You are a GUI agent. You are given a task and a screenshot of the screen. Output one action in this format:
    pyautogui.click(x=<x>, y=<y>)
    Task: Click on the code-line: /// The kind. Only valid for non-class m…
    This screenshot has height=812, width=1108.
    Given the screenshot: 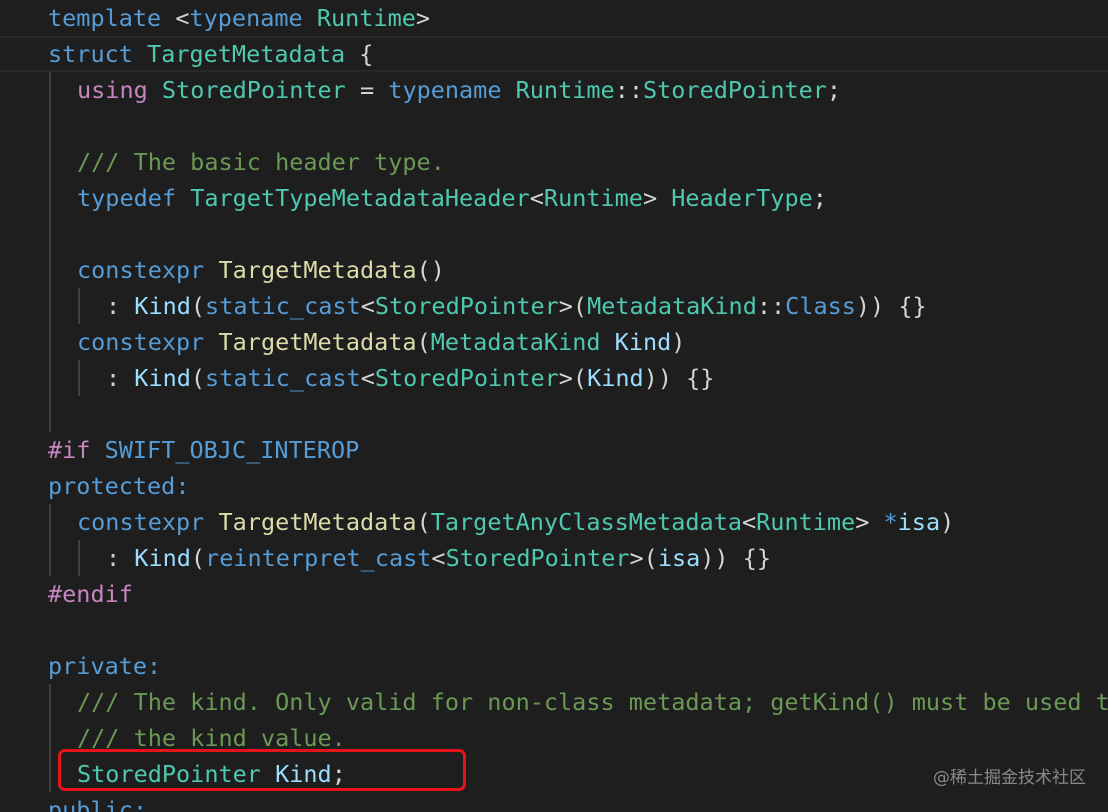 What is the action you would take?
    pyautogui.click(x=554, y=702)
    